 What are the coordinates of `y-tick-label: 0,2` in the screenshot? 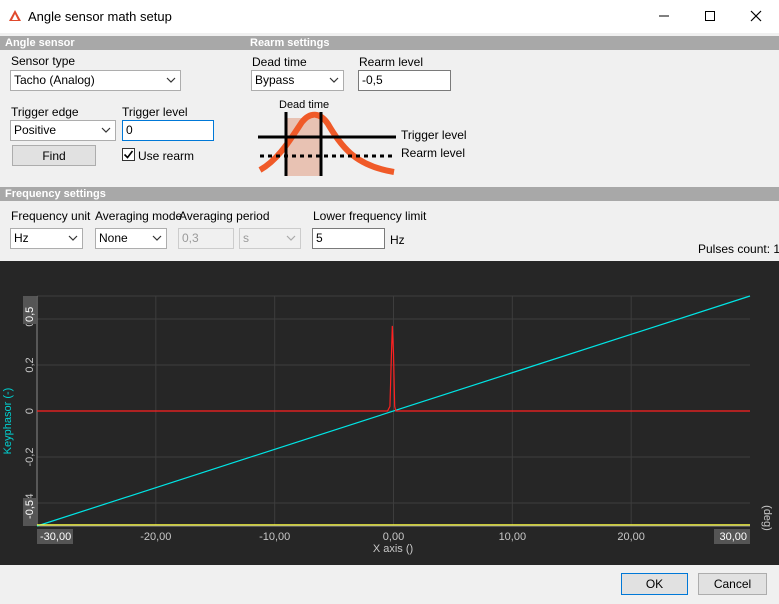 It's located at (30, 364).